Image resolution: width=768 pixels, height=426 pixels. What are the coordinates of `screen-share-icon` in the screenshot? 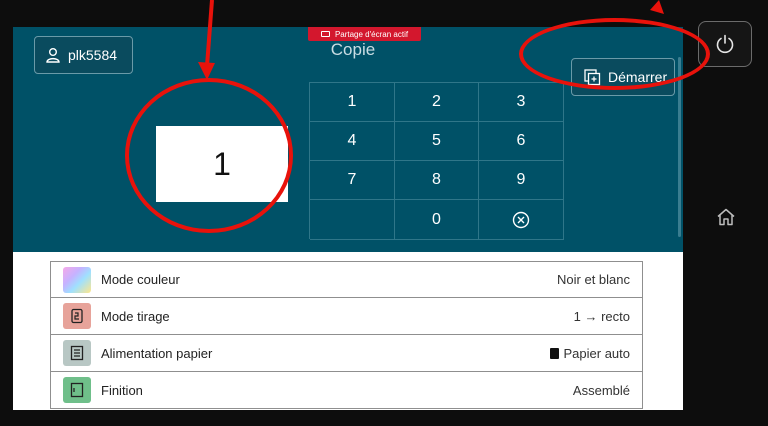 It's located at (325, 34).